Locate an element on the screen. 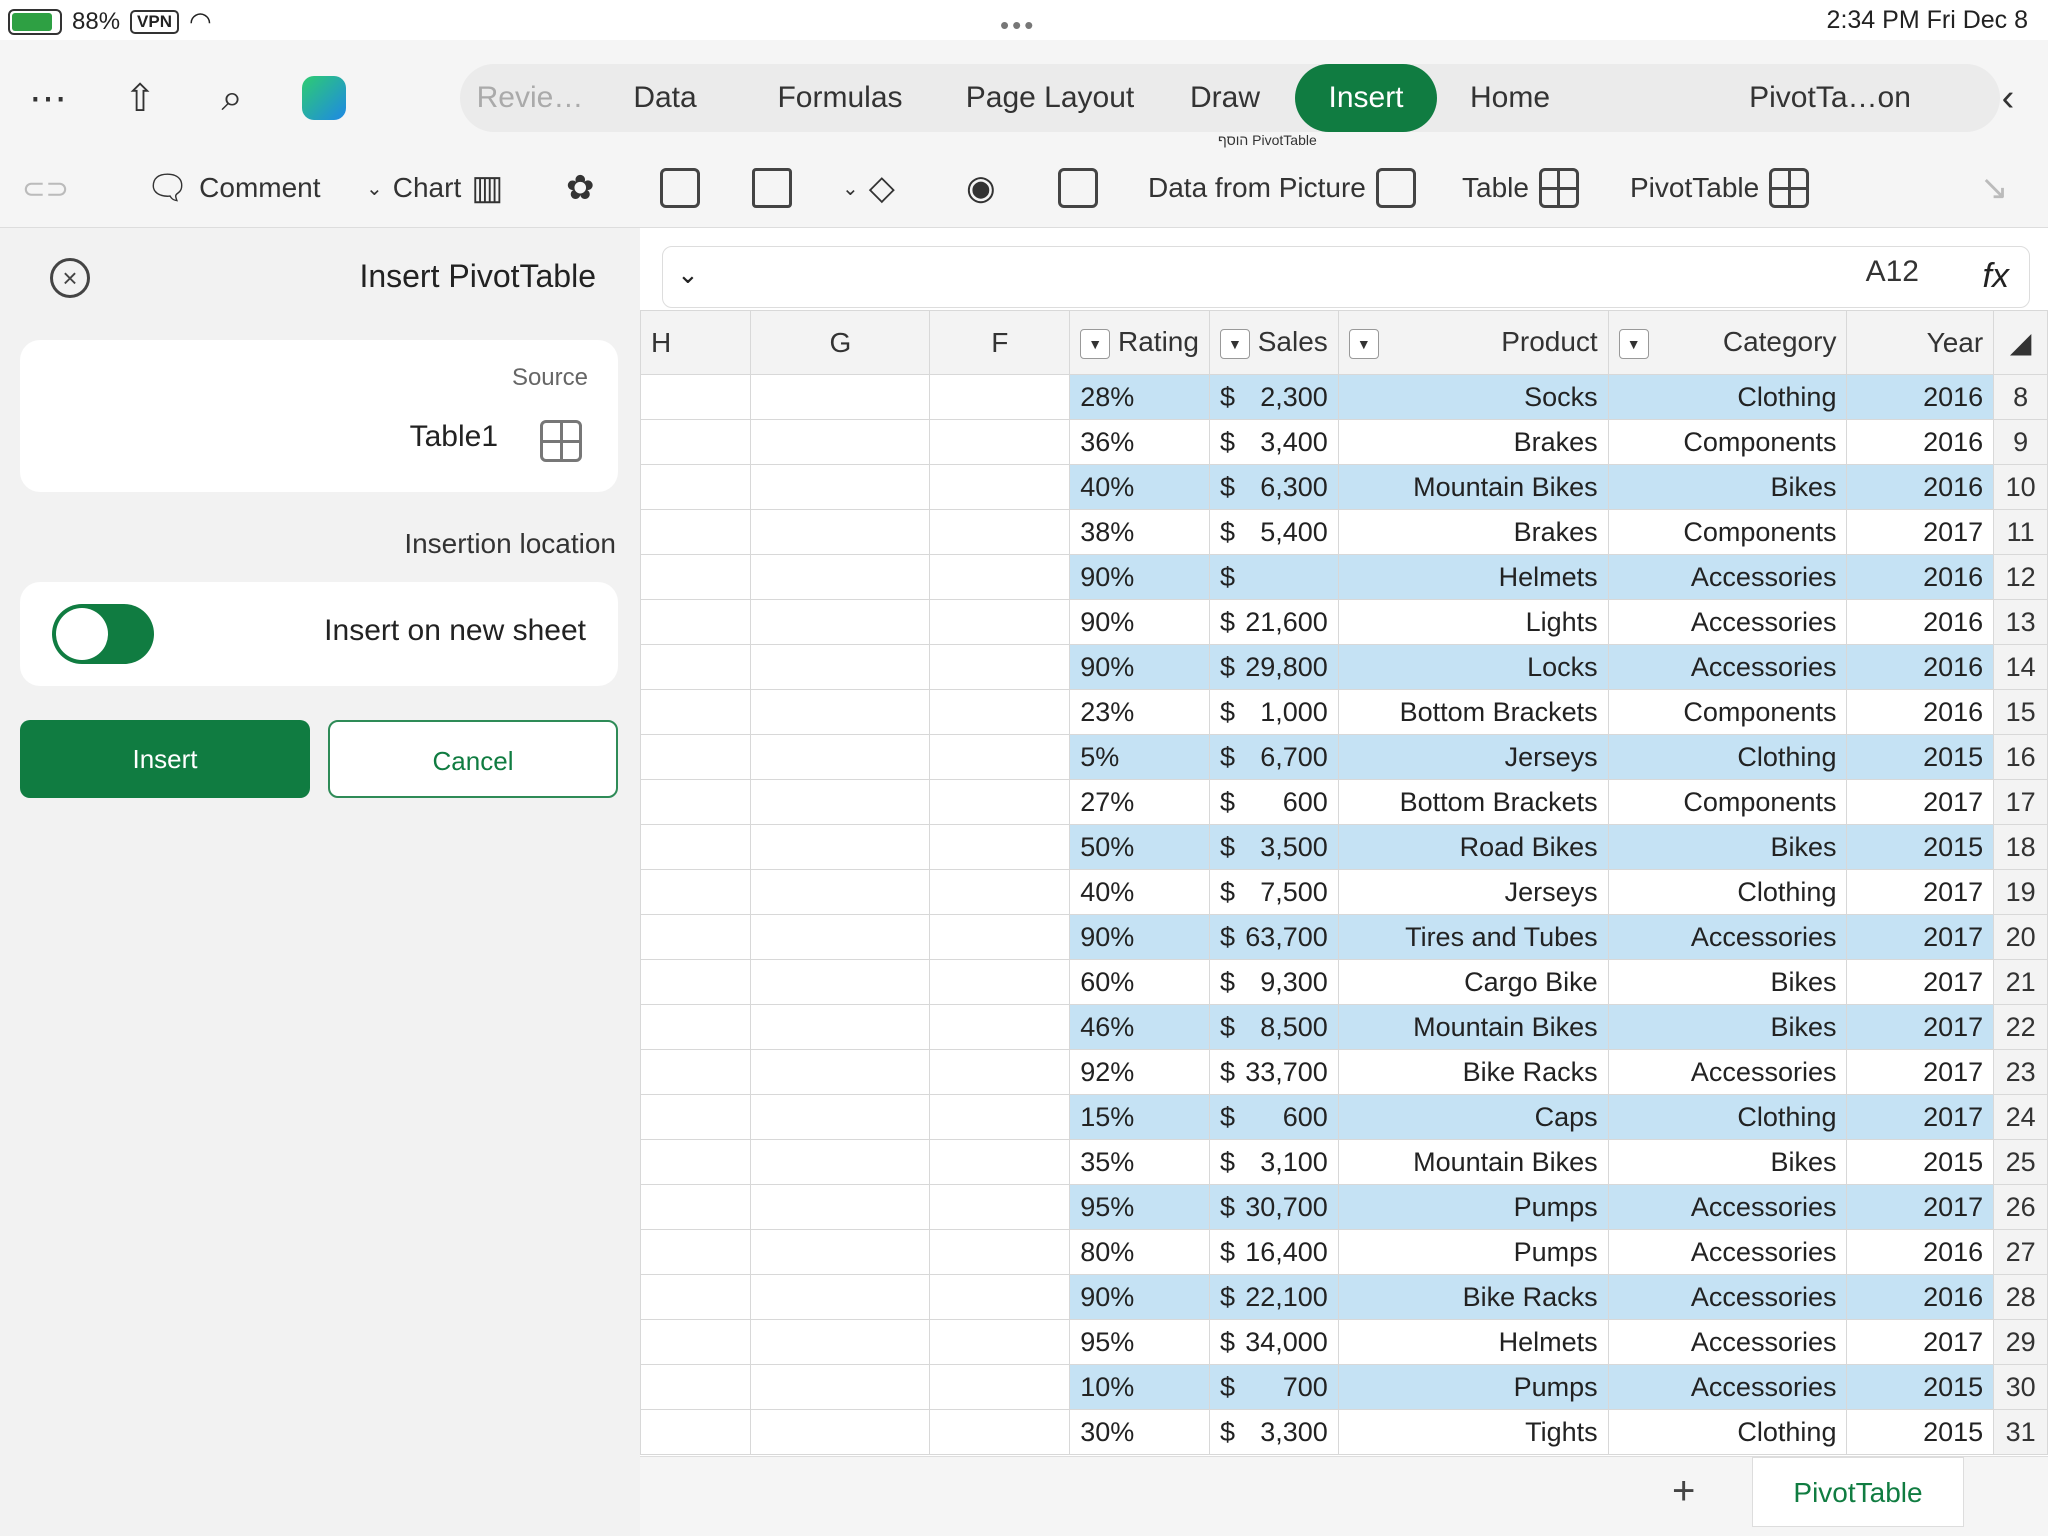  select-all-corner: ◢ is located at coordinates (2020, 342).